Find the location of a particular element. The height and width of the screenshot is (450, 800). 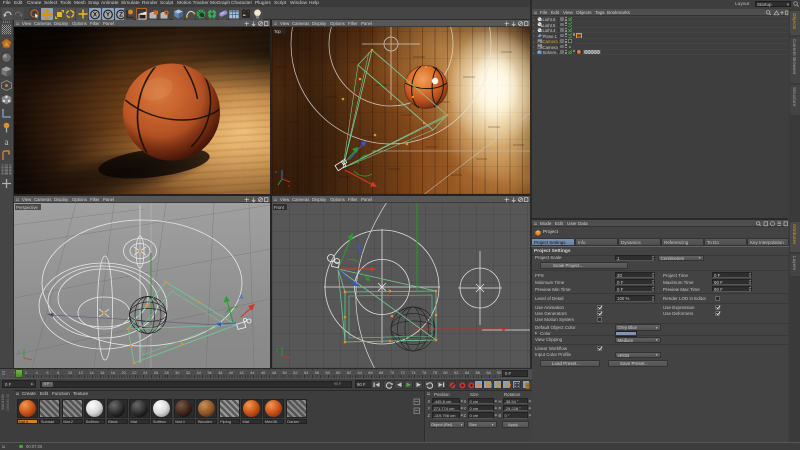

svg-text: z is located at coordinates (276, 171).